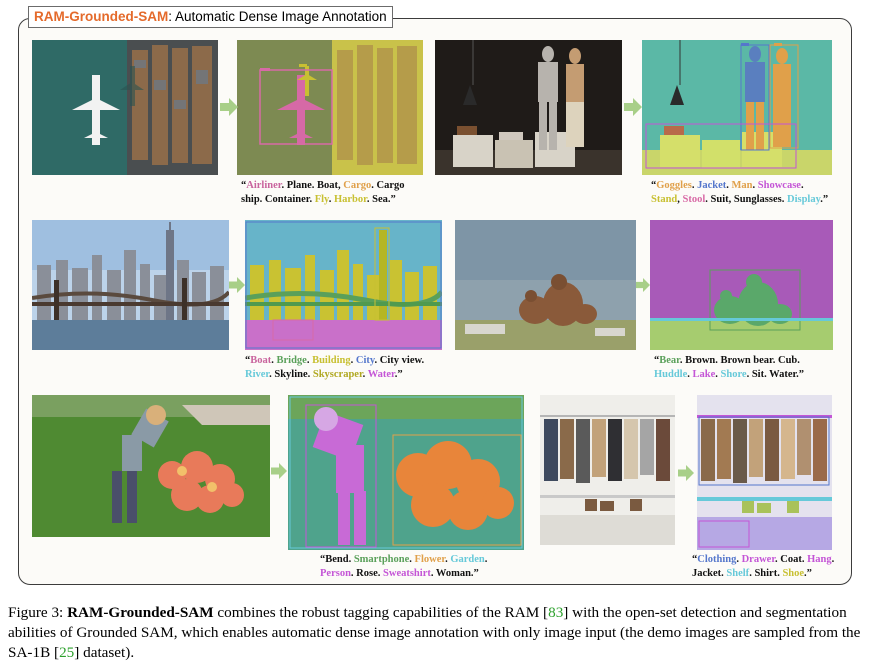  Describe the element at coordinates (430, 559) in the screenshot. I see `tag-flower: Flower` at that location.